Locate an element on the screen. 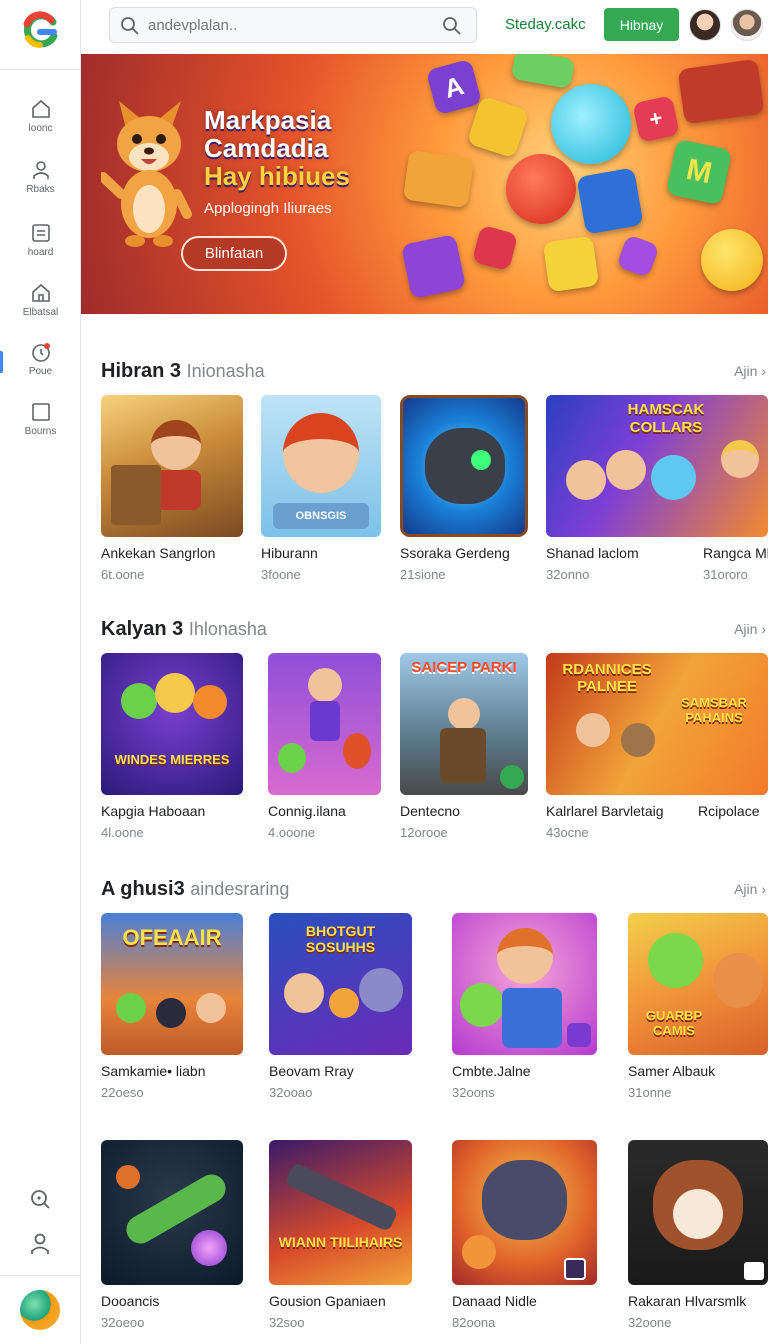 This screenshot has width=768, height=1344. sidebar-item-library: hoard is located at coordinates (40, 250).